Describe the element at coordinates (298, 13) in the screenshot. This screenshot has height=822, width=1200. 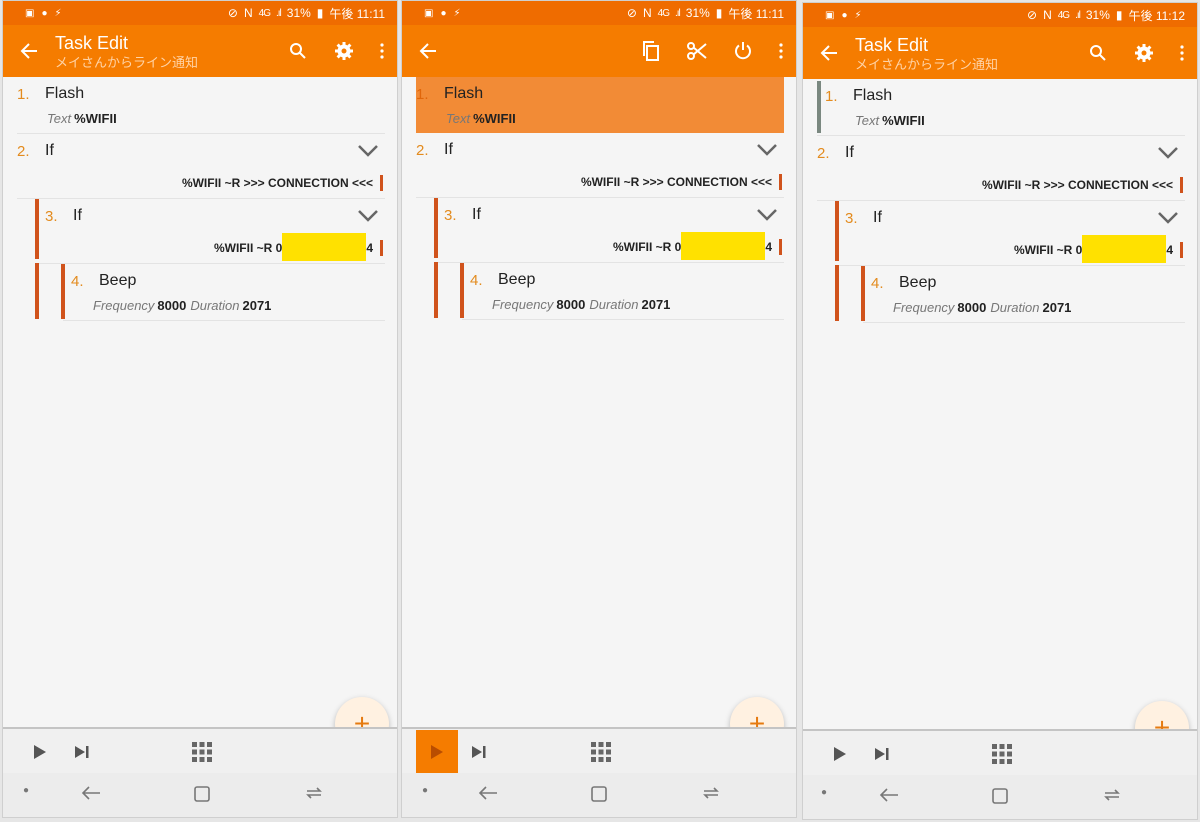
I see `battery-level: 31%` at that location.